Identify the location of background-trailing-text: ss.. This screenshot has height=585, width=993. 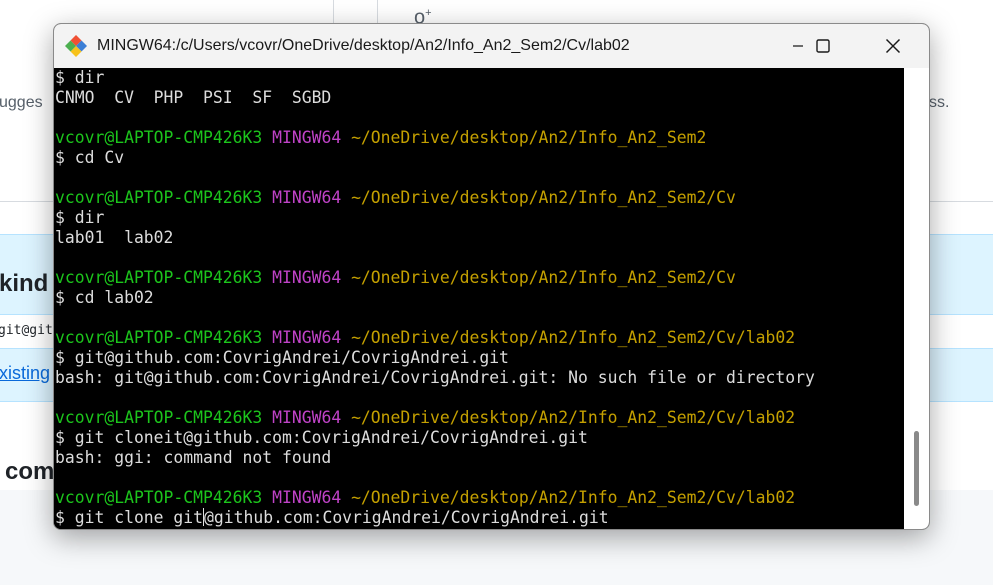
(939, 102).